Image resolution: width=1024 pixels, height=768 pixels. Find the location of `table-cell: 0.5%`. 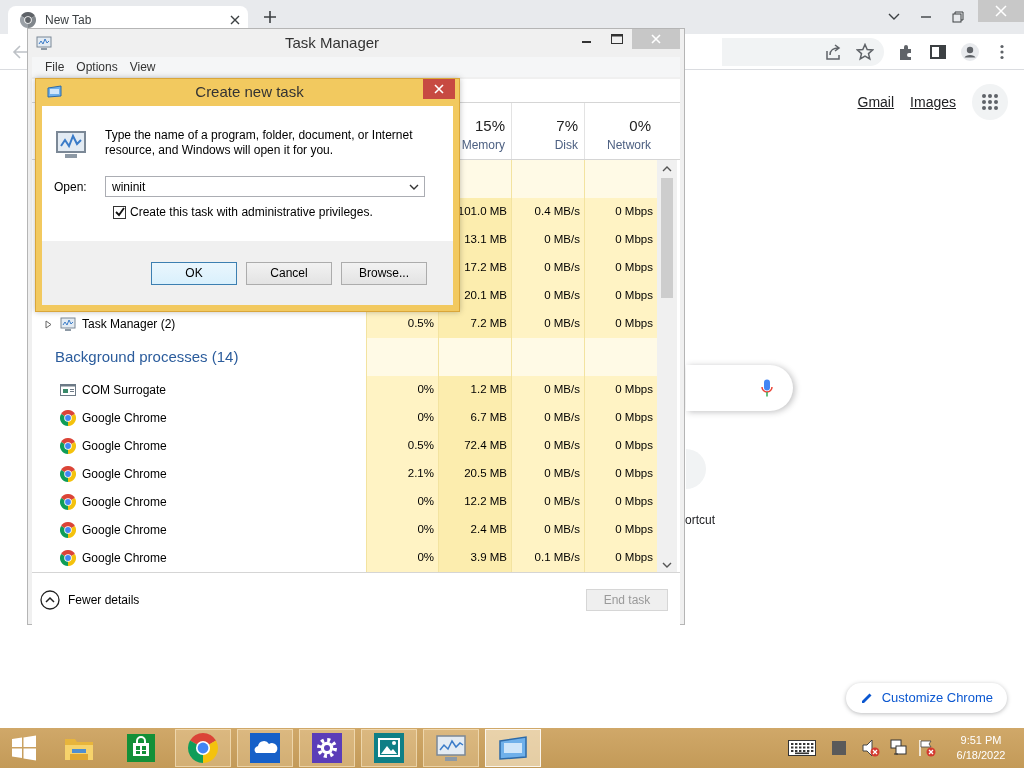

table-cell: 0.5% is located at coordinates (402, 446).